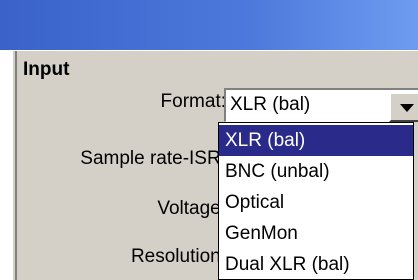 The width and height of the screenshot is (418, 280). I want to click on format-select-value: XLR (bal), so click(270, 104).